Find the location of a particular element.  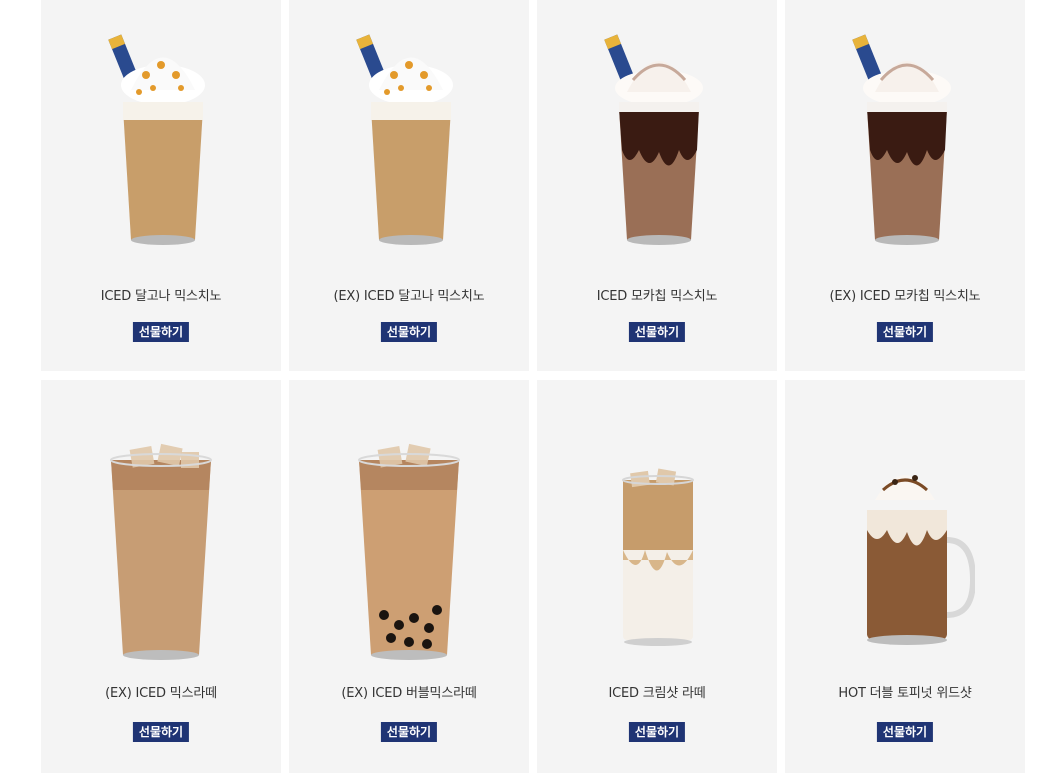

product-card: HOT 더블 토피넛 위드샷 선물하기 is located at coordinates (905, 576).